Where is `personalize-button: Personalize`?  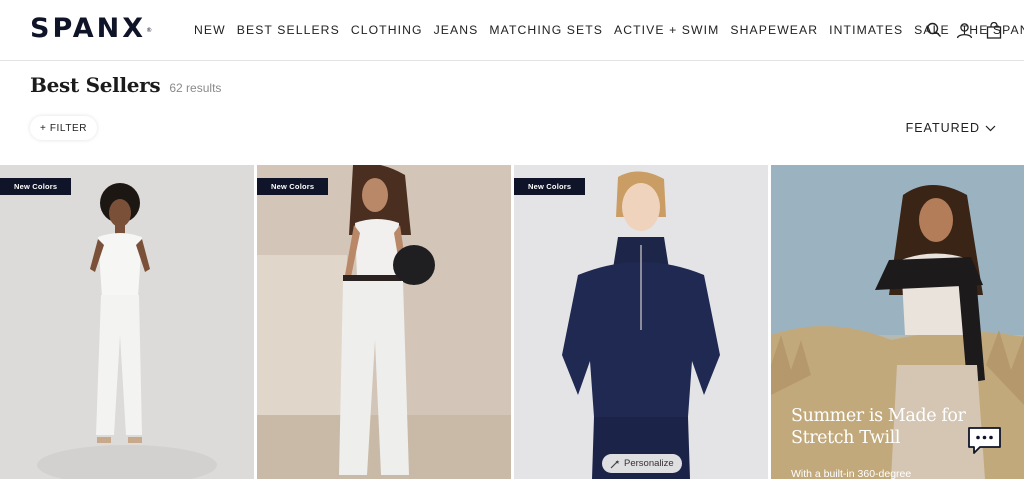 personalize-button: Personalize is located at coordinates (642, 463).